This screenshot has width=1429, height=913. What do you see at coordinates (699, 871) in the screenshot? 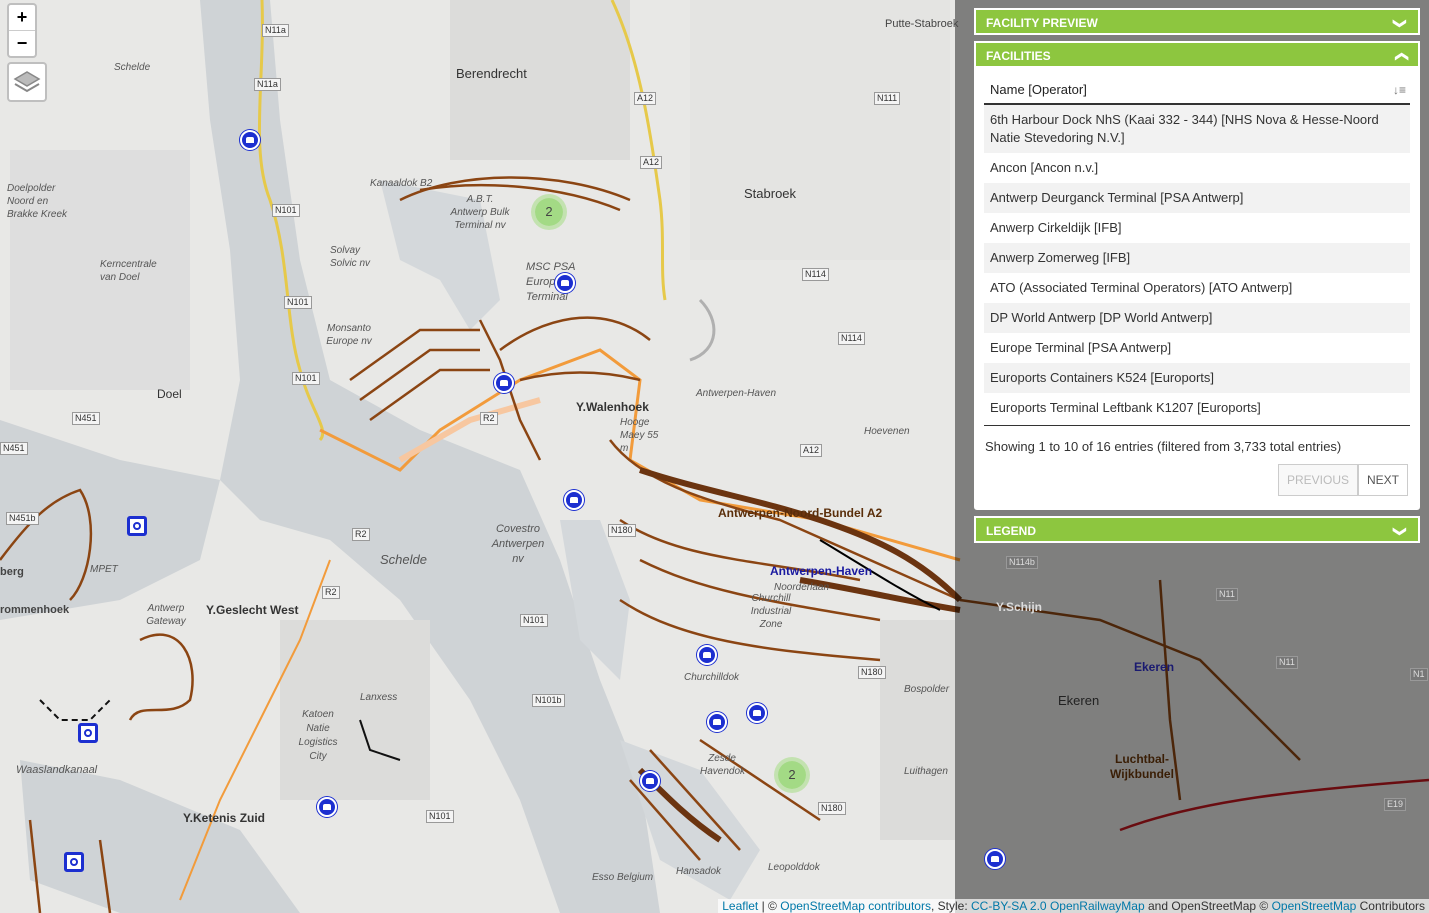
I see `map-label: Hansadok` at bounding box center [699, 871].